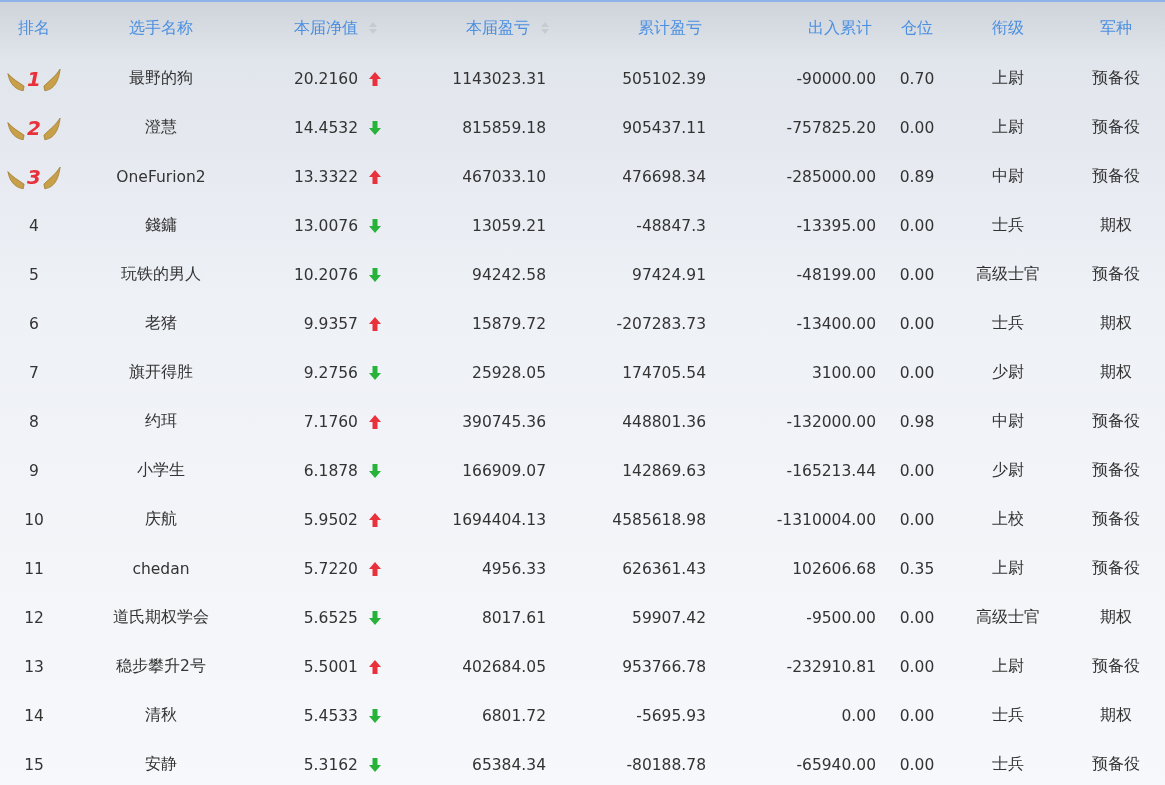  What do you see at coordinates (34, 28) in the screenshot?
I see `column-header: 排名` at bounding box center [34, 28].